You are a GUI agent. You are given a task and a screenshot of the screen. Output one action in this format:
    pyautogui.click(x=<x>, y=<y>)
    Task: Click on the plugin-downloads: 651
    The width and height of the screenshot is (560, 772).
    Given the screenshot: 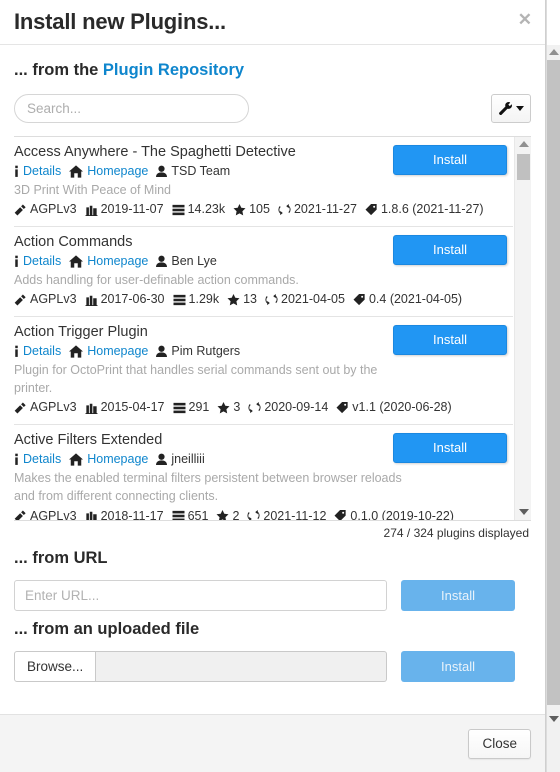 What is the action you would take?
    pyautogui.click(x=198, y=514)
    